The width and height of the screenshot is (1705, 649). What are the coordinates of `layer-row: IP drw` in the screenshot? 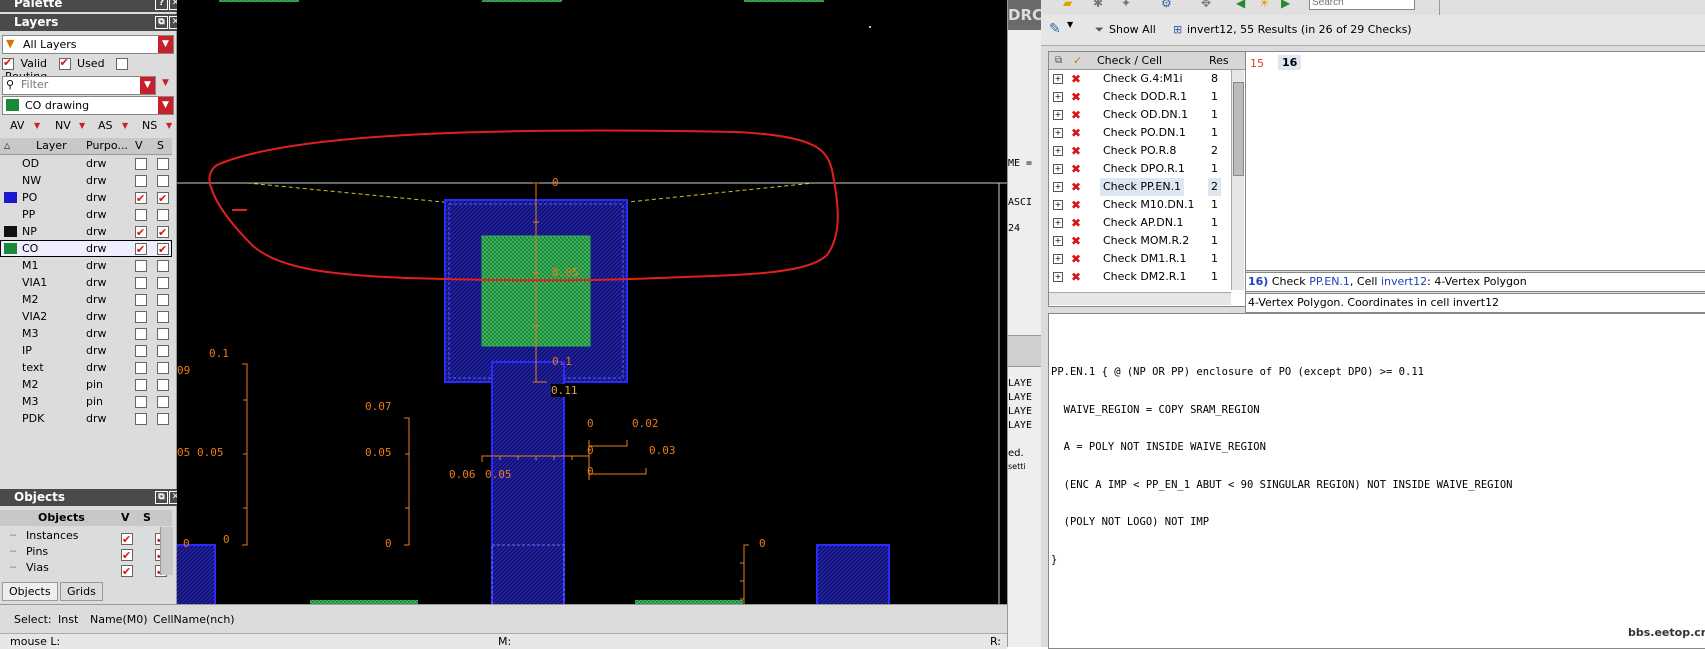 It's located at (86, 350).